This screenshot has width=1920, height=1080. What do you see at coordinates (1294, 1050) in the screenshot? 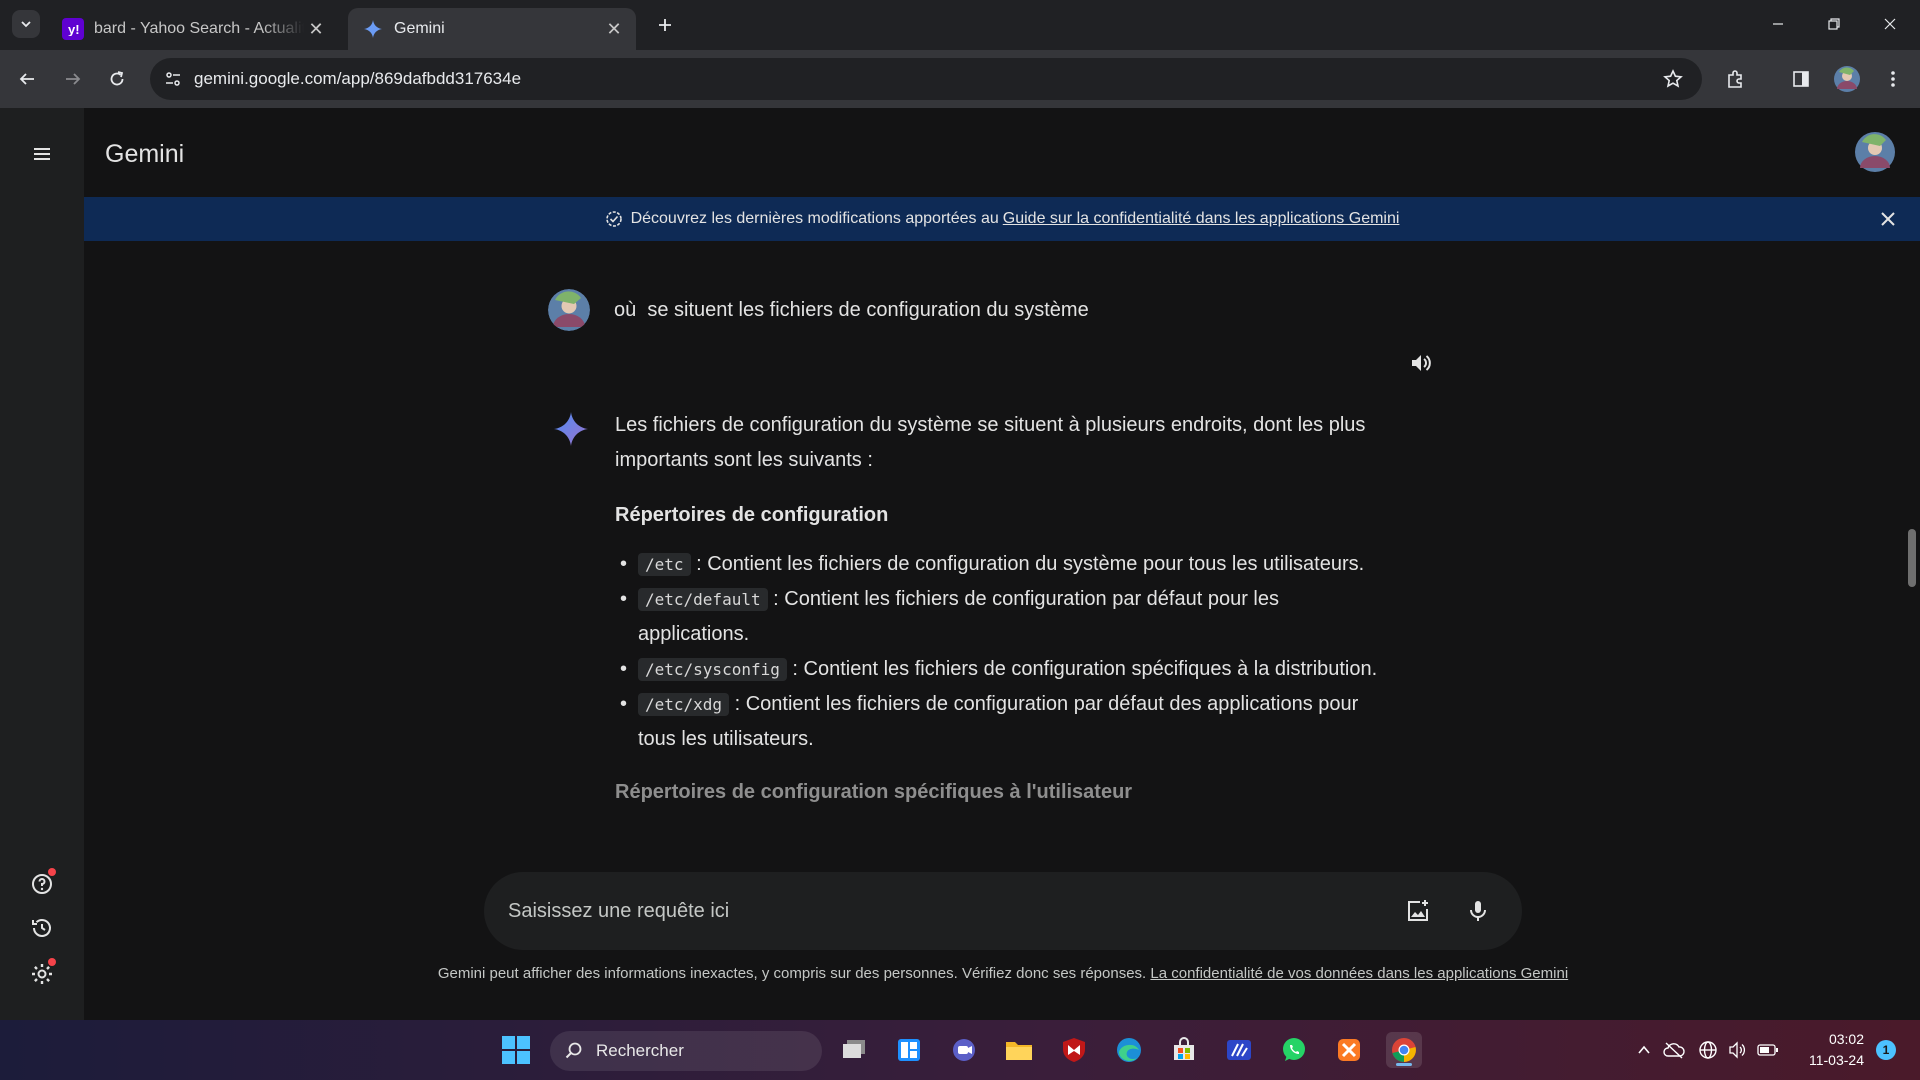
I see `whatsapp-button` at bounding box center [1294, 1050].